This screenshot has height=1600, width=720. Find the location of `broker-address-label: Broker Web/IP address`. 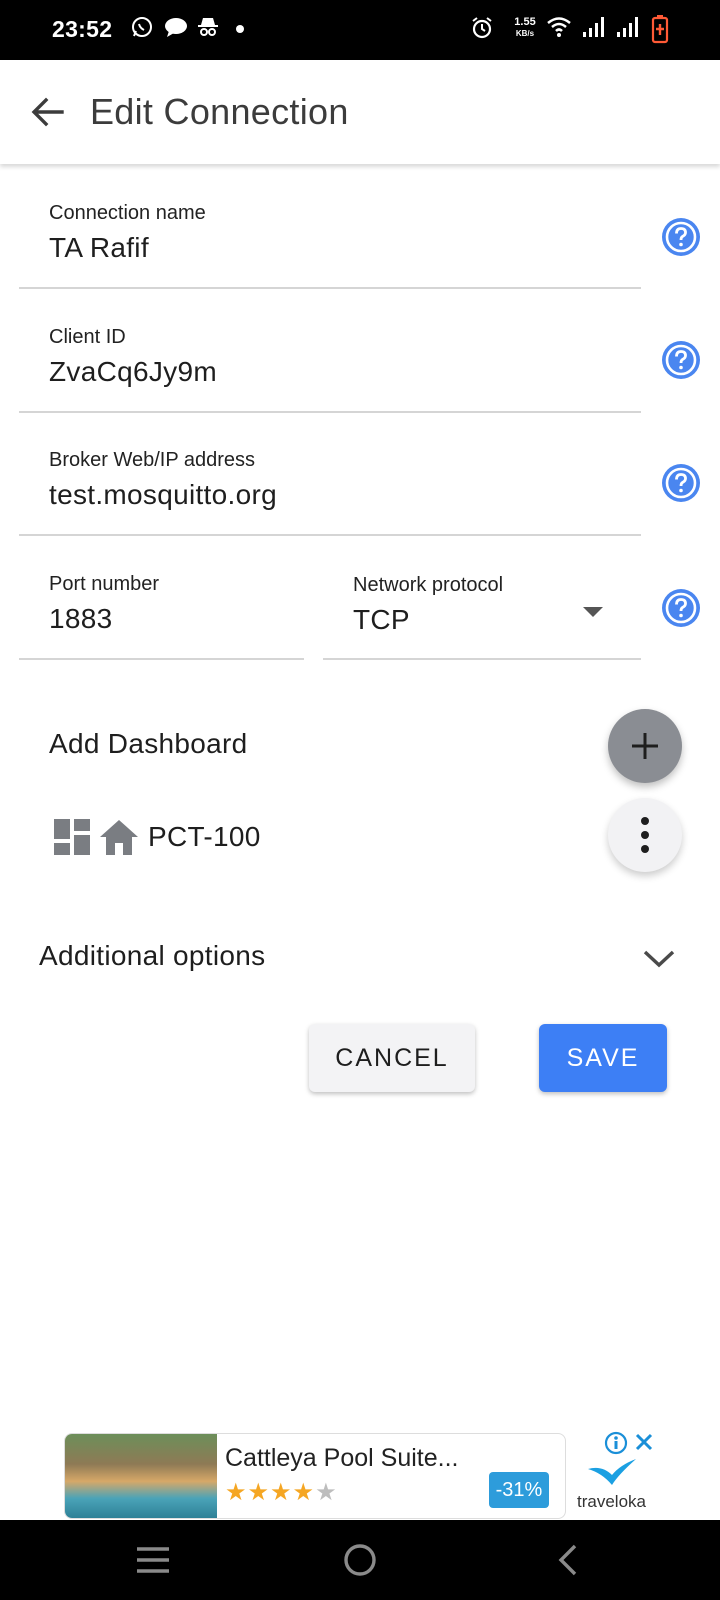

broker-address-label: Broker Web/IP address is located at coordinates (152, 460).